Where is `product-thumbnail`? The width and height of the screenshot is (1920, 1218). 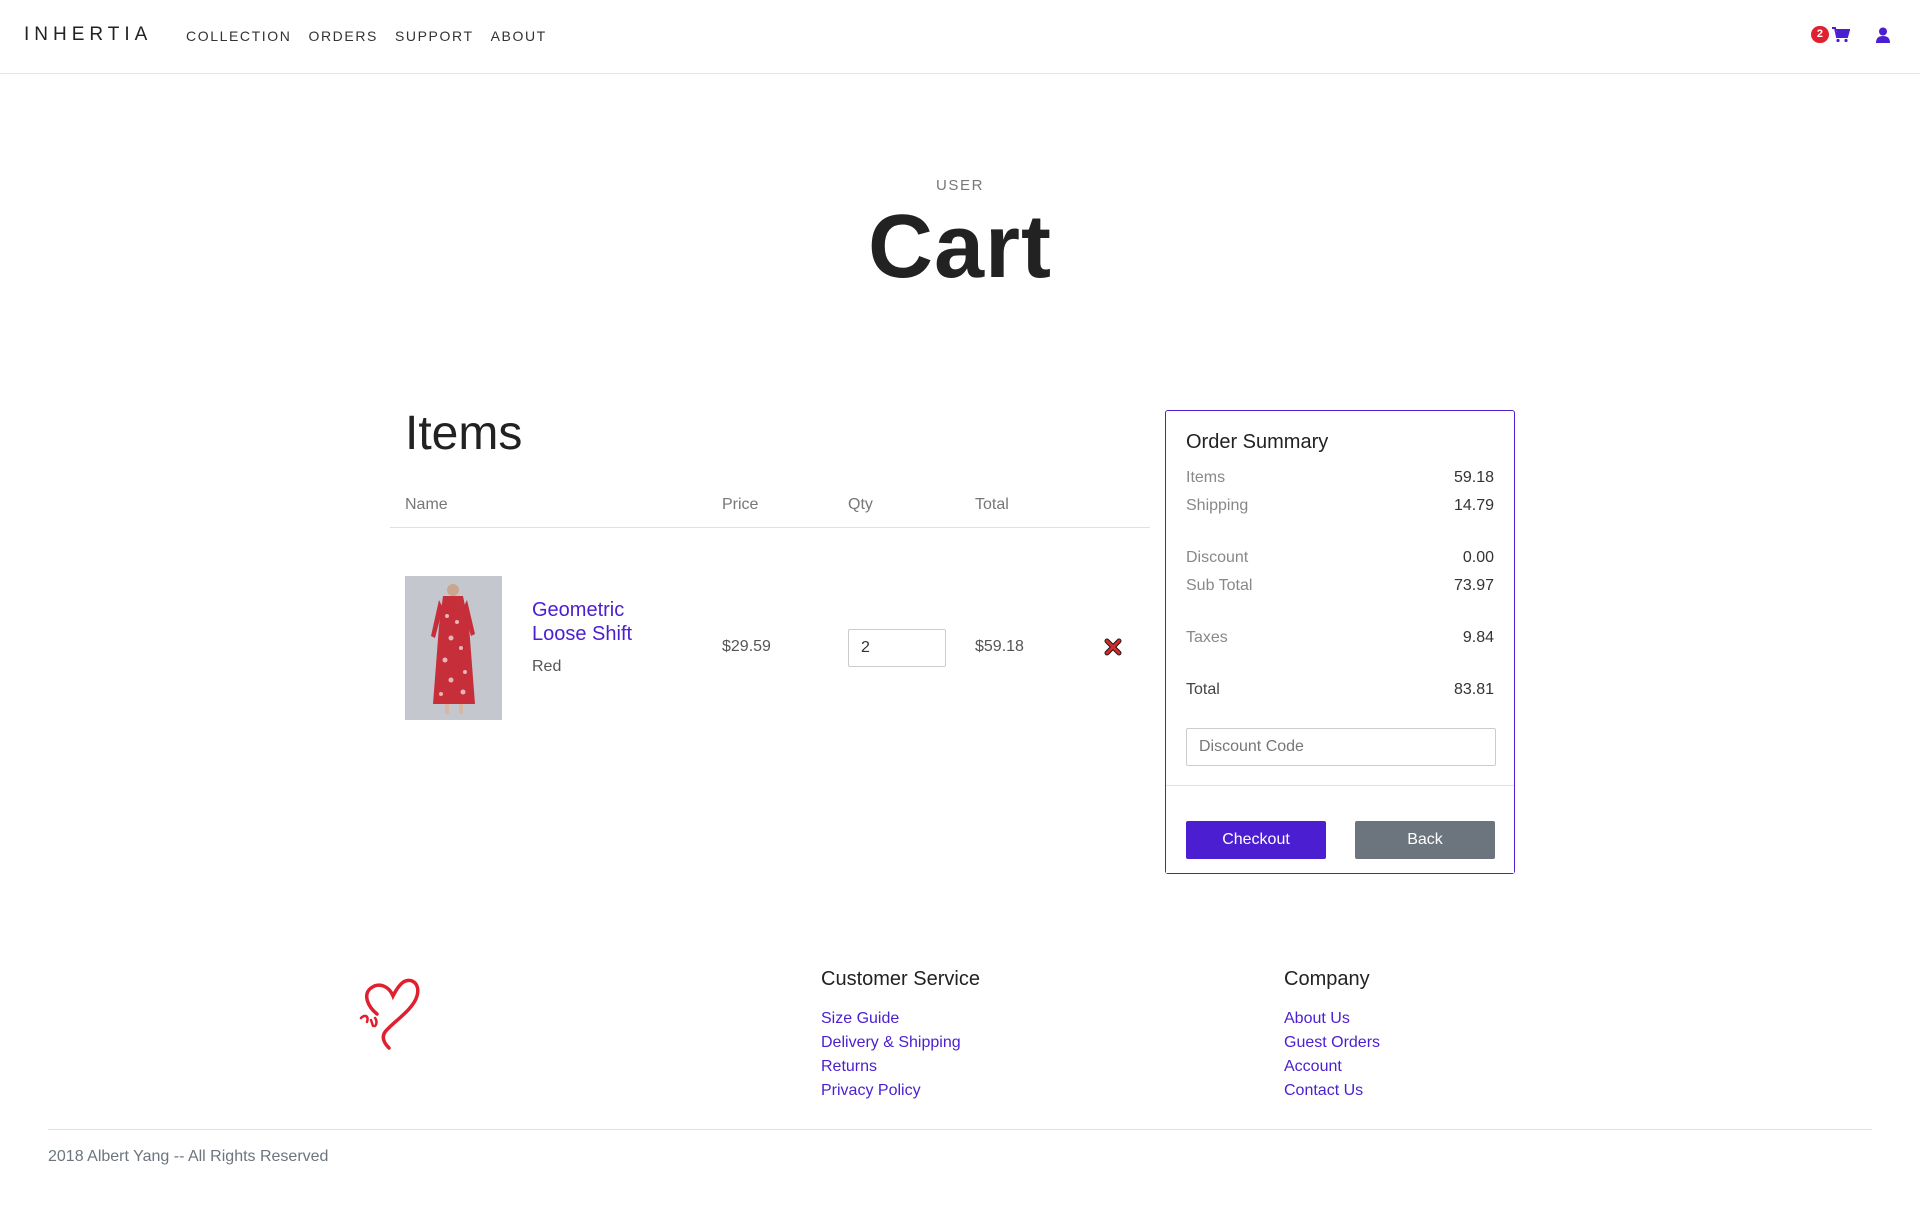 product-thumbnail is located at coordinates (453, 648).